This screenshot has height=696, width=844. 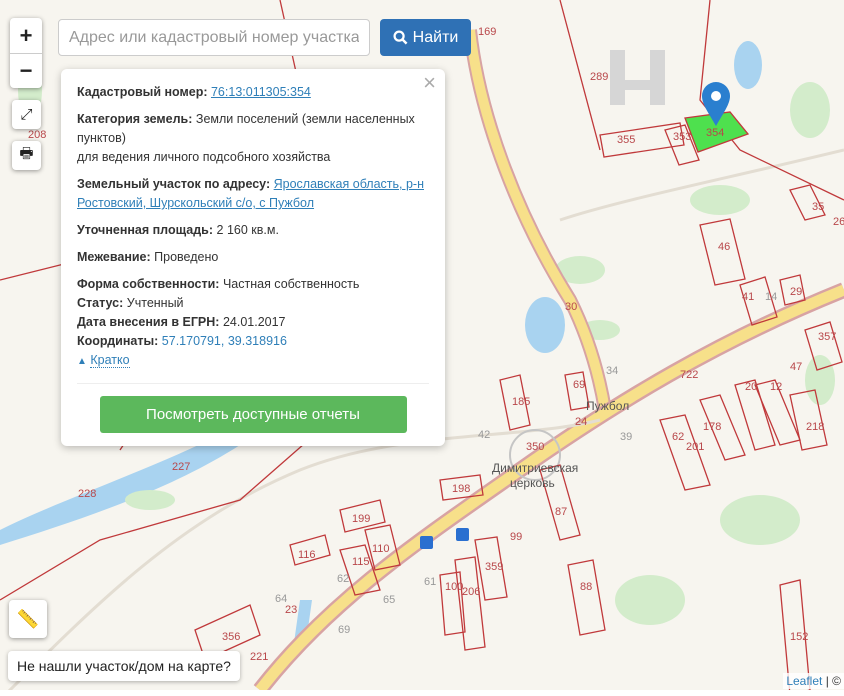 I want to click on map-label: 208, so click(x=37, y=135).